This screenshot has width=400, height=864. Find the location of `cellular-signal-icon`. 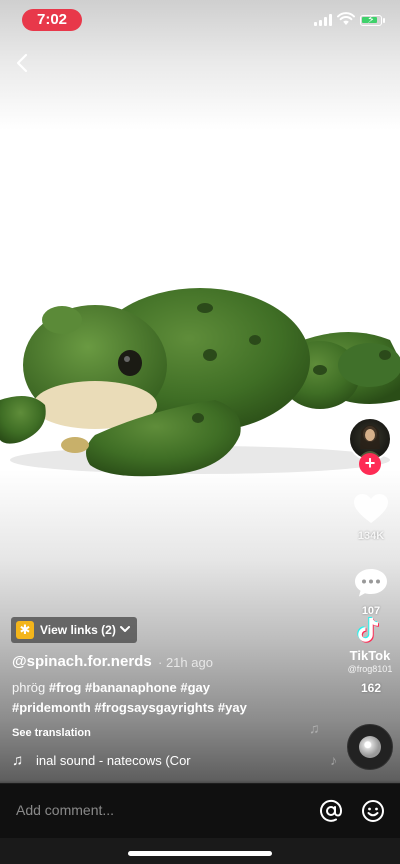

cellular-signal-icon is located at coordinates (323, 20).